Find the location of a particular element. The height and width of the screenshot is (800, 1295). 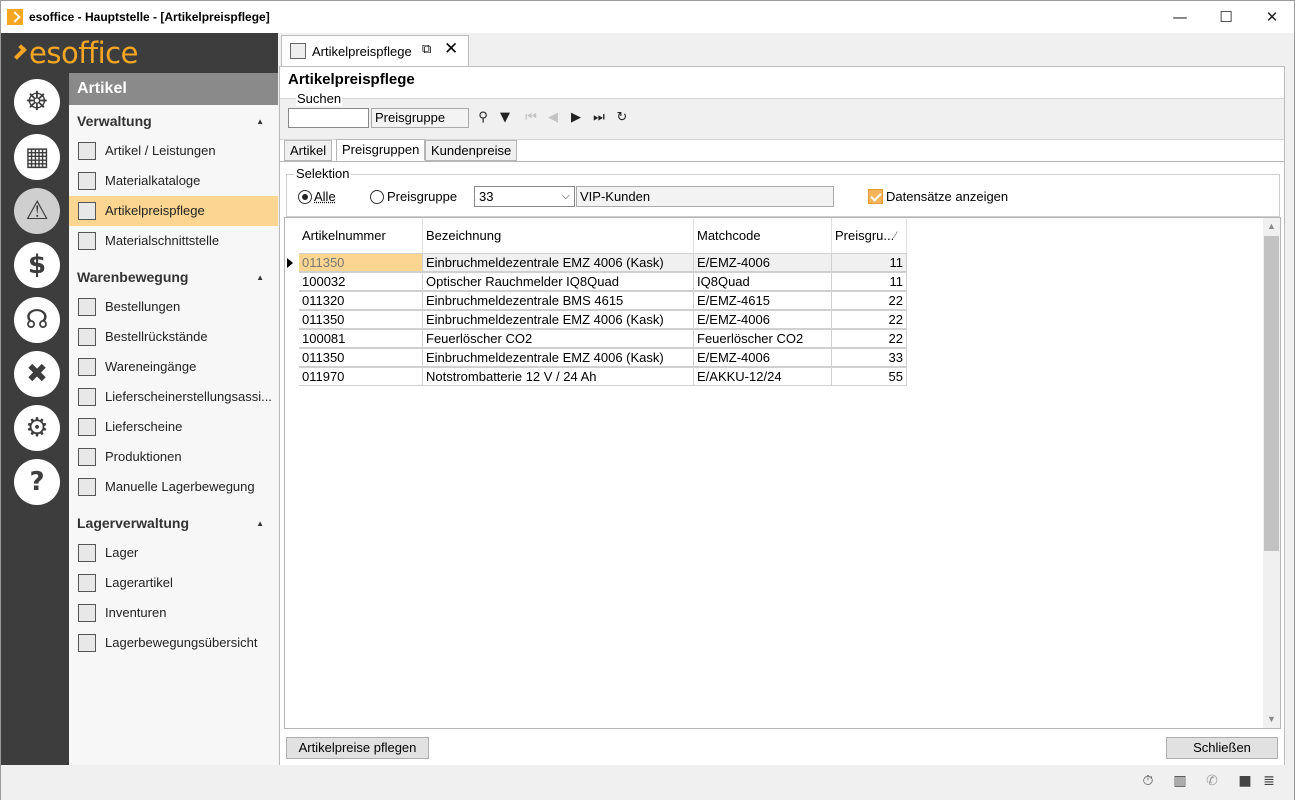

tab-preisgruppen: Preisgruppen is located at coordinates (381, 150).